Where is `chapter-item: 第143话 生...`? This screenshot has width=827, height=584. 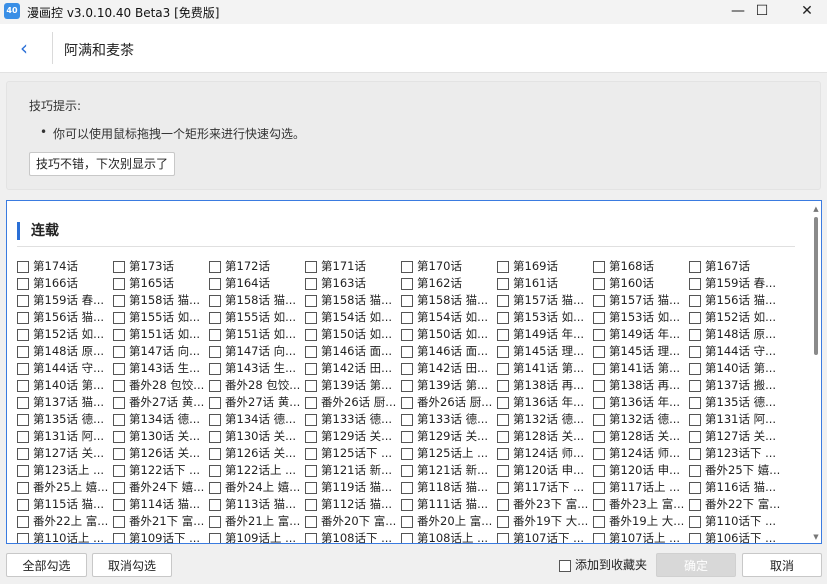
chapter-item: 第143话 生... is located at coordinates (255, 368).